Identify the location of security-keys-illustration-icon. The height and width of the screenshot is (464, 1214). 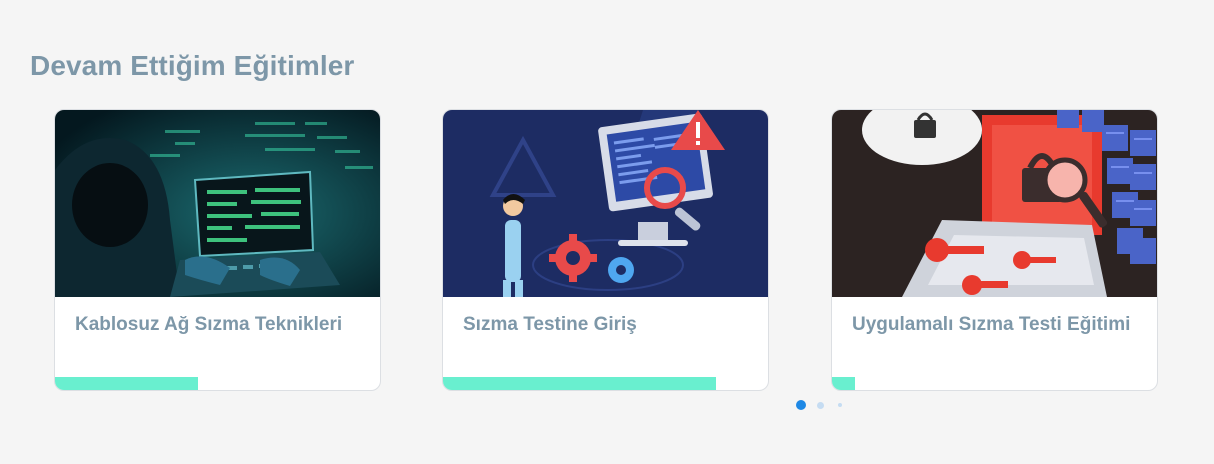
(994, 203).